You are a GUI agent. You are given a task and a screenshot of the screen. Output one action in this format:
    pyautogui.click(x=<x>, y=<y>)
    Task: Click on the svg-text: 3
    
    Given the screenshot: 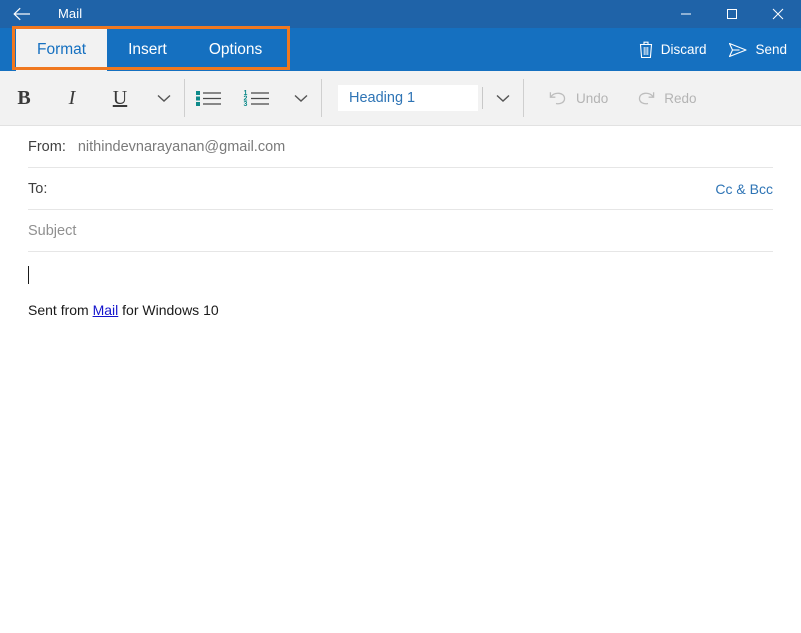 What is the action you would take?
    pyautogui.click(x=246, y=104)
    